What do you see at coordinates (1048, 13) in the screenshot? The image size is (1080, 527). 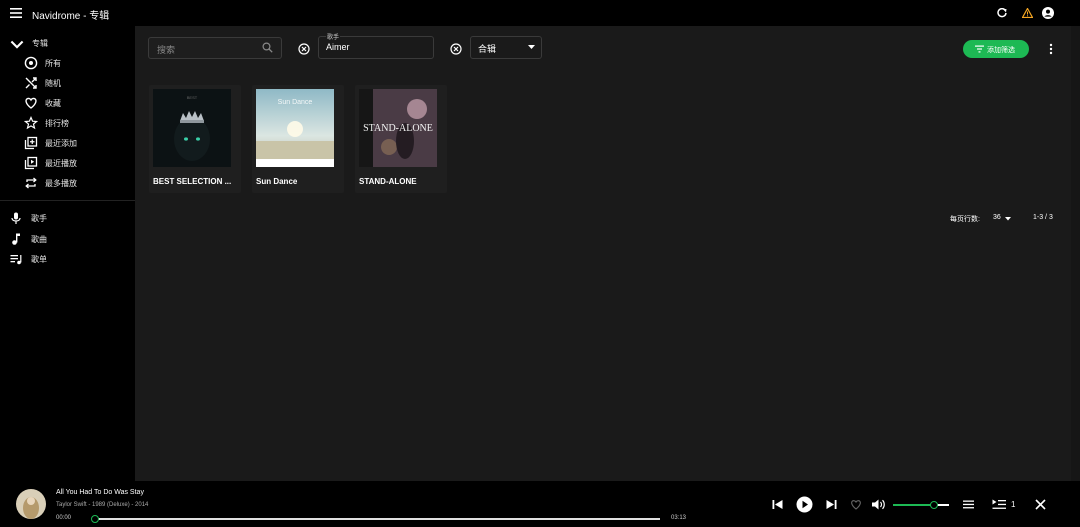 I see `account-icon` at bounding box center [1048, 13].